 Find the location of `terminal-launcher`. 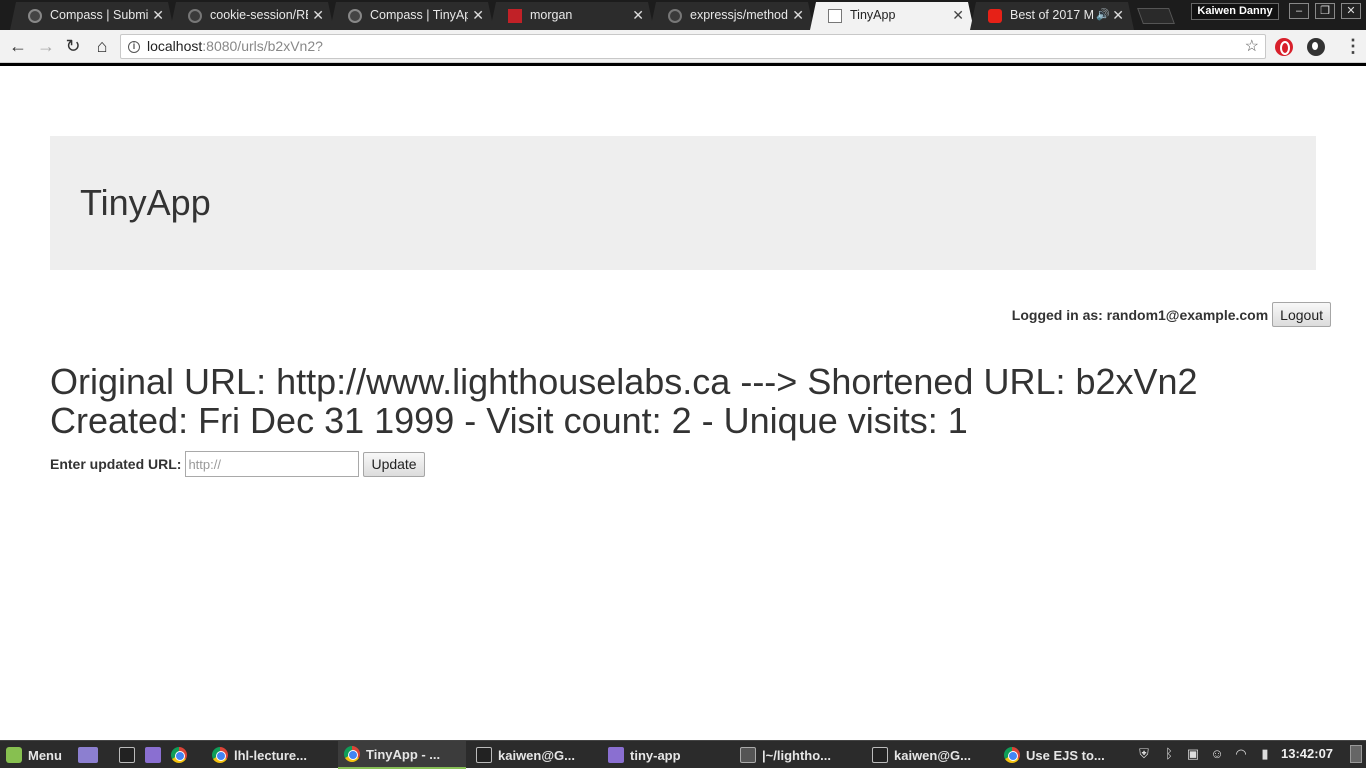

terminal-launcher is located at coordinates (130, 755).